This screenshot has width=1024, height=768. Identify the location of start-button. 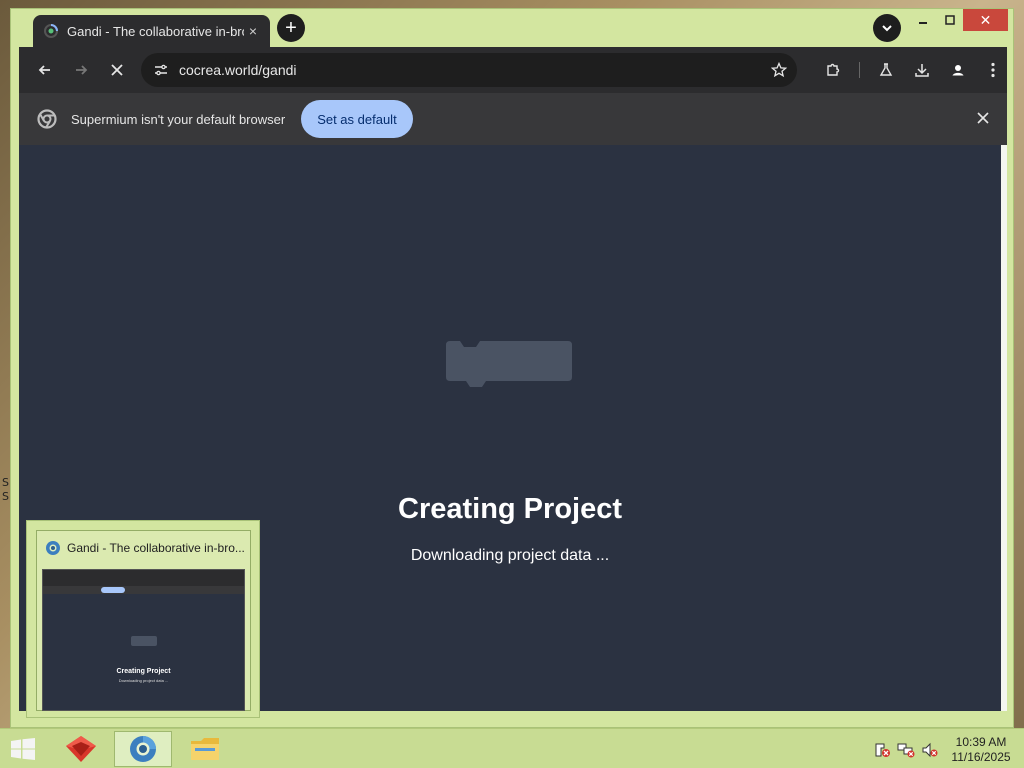
(23, 749).